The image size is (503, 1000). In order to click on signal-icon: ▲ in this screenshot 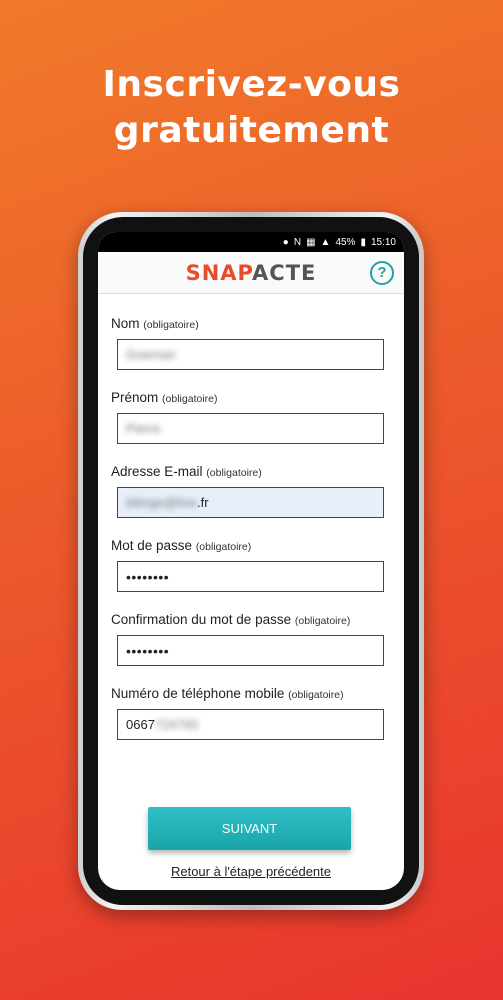, I will do `click(325, 242)`.